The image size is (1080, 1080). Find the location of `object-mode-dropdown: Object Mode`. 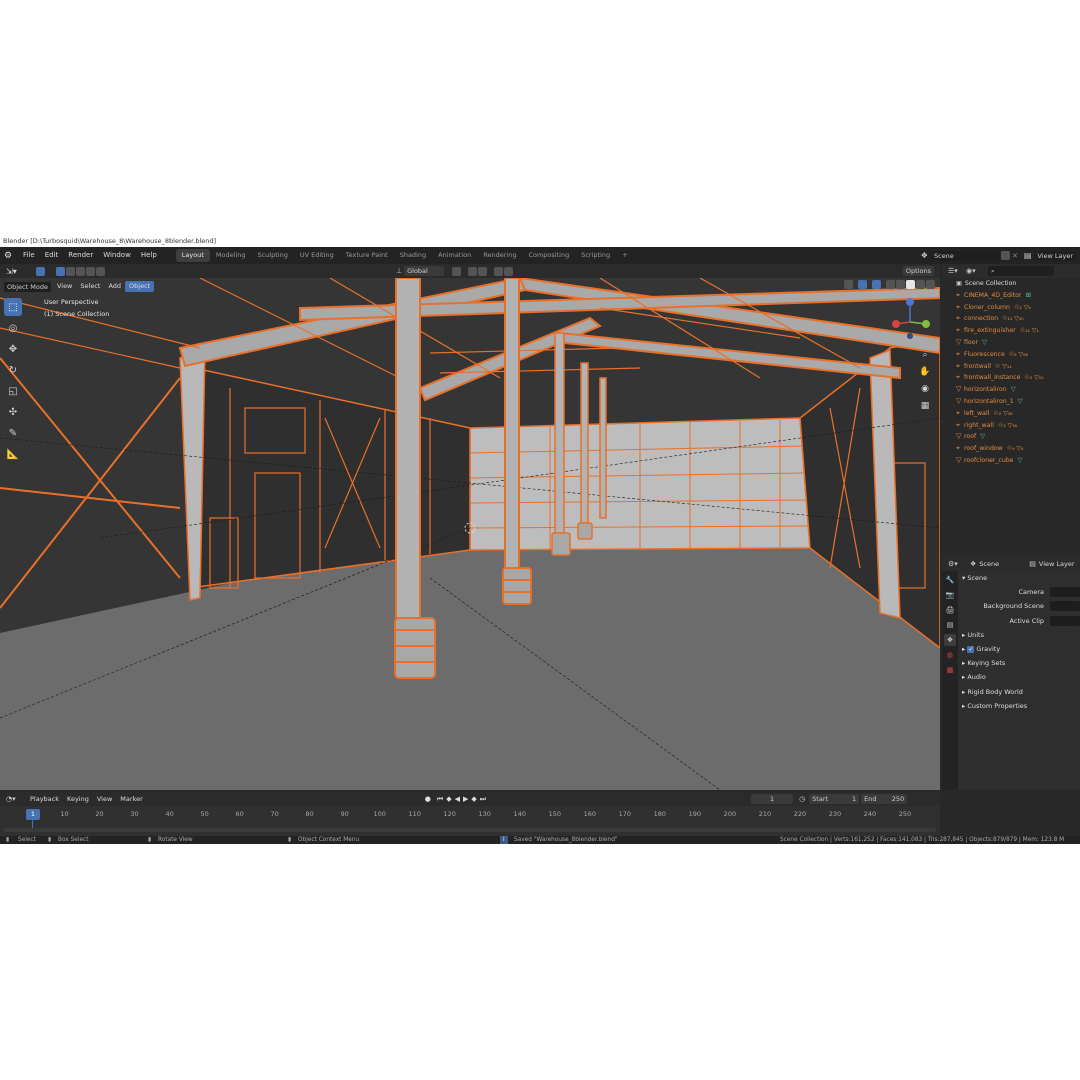

object-mode-dropdown: Object Mode is located at coordinates (27, 286).